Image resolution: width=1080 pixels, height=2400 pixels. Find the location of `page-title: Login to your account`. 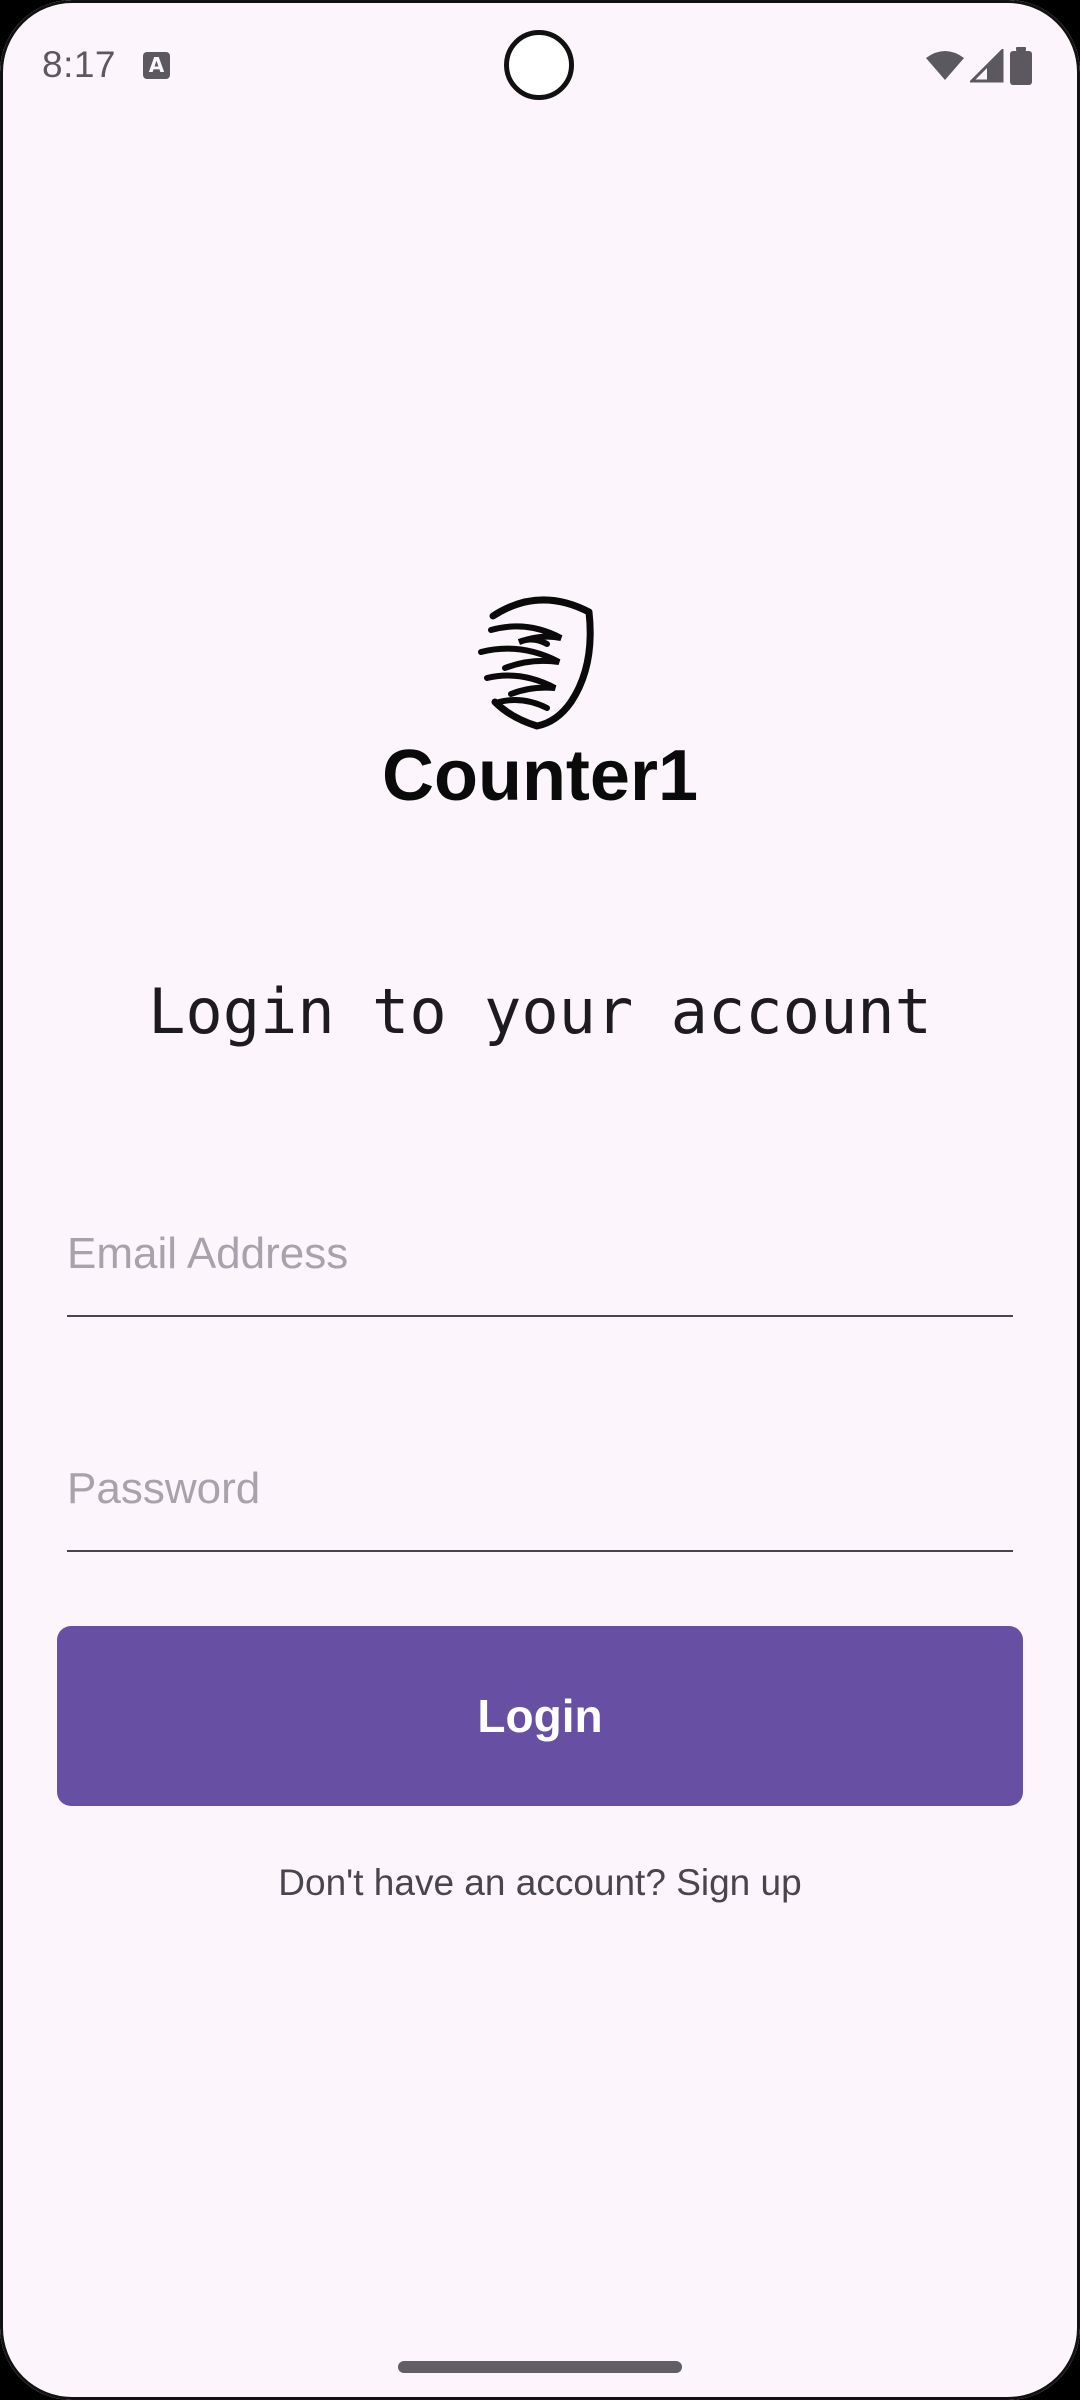

page-title: Login to your account is located at coordinates (540, 1011).